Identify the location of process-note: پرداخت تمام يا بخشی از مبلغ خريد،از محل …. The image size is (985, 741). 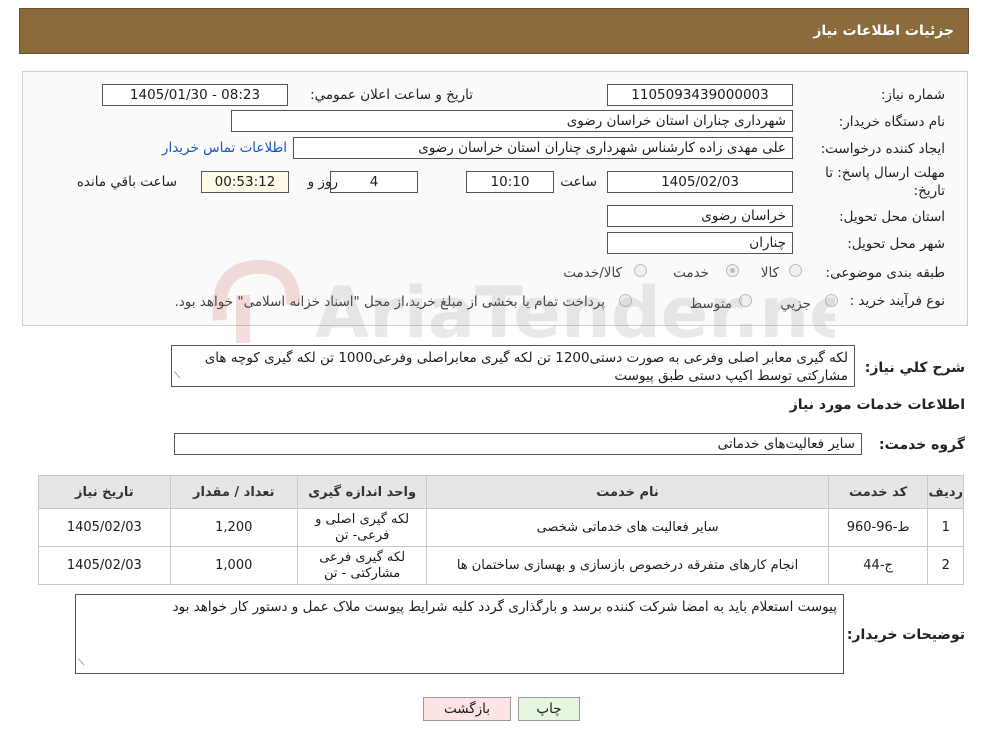
(389, 302).